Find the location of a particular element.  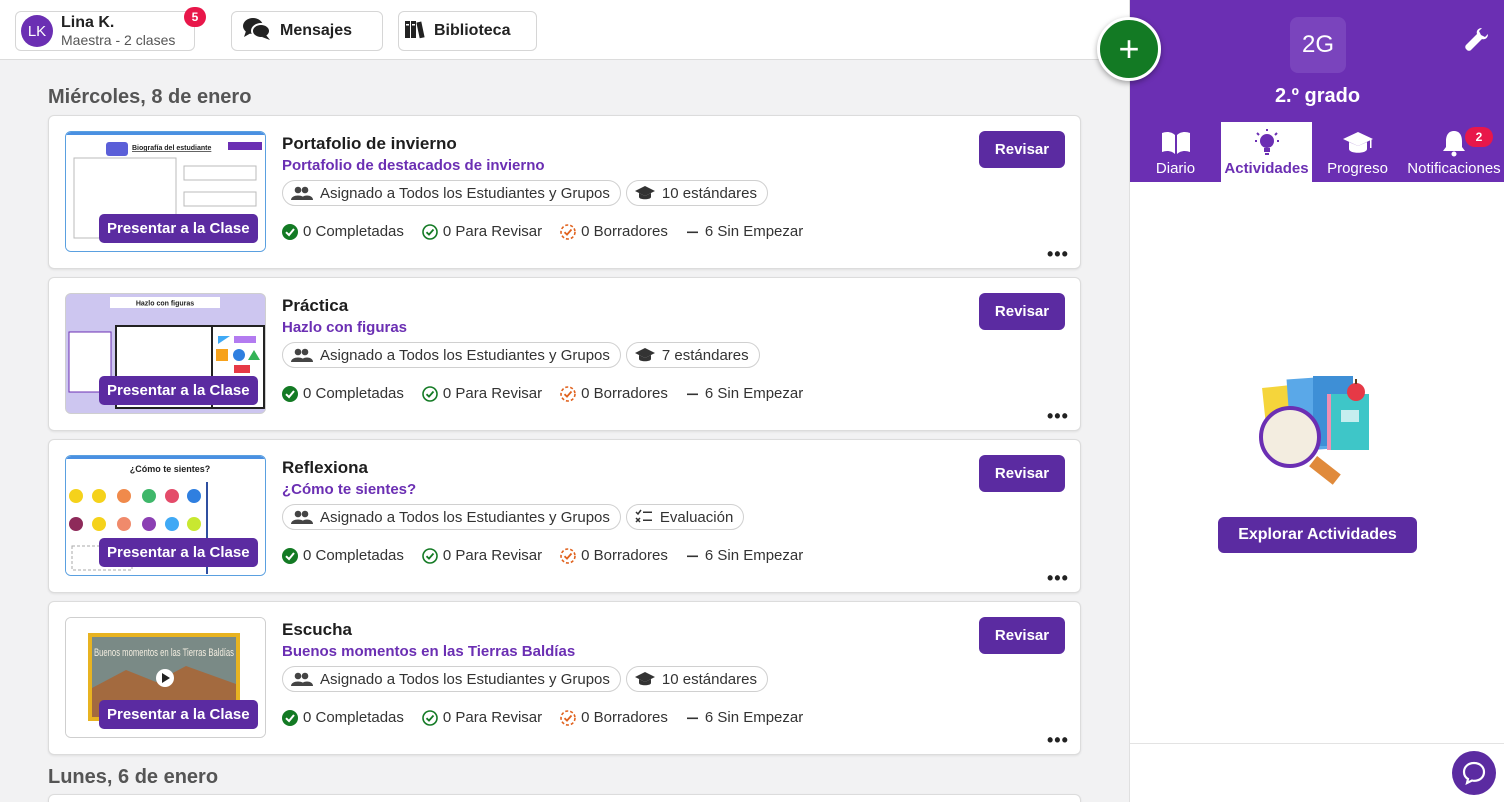

profile-button: LK Lina K. Maestra - 2 clases 5 is located at coordinates (110, 29).